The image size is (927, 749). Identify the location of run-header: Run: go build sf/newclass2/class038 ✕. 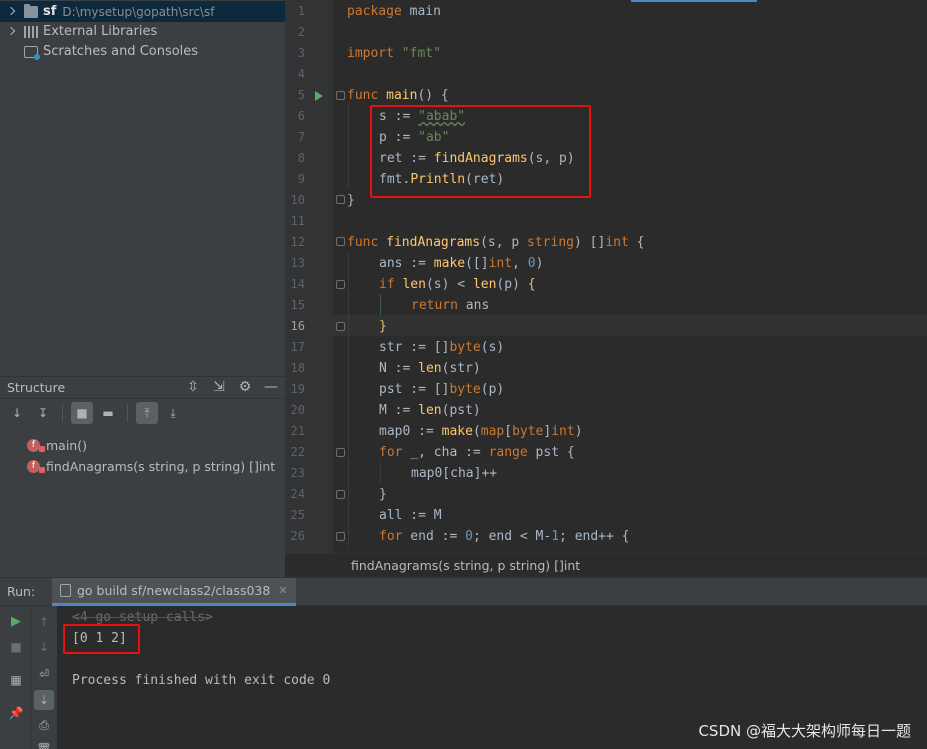
(463, 591).